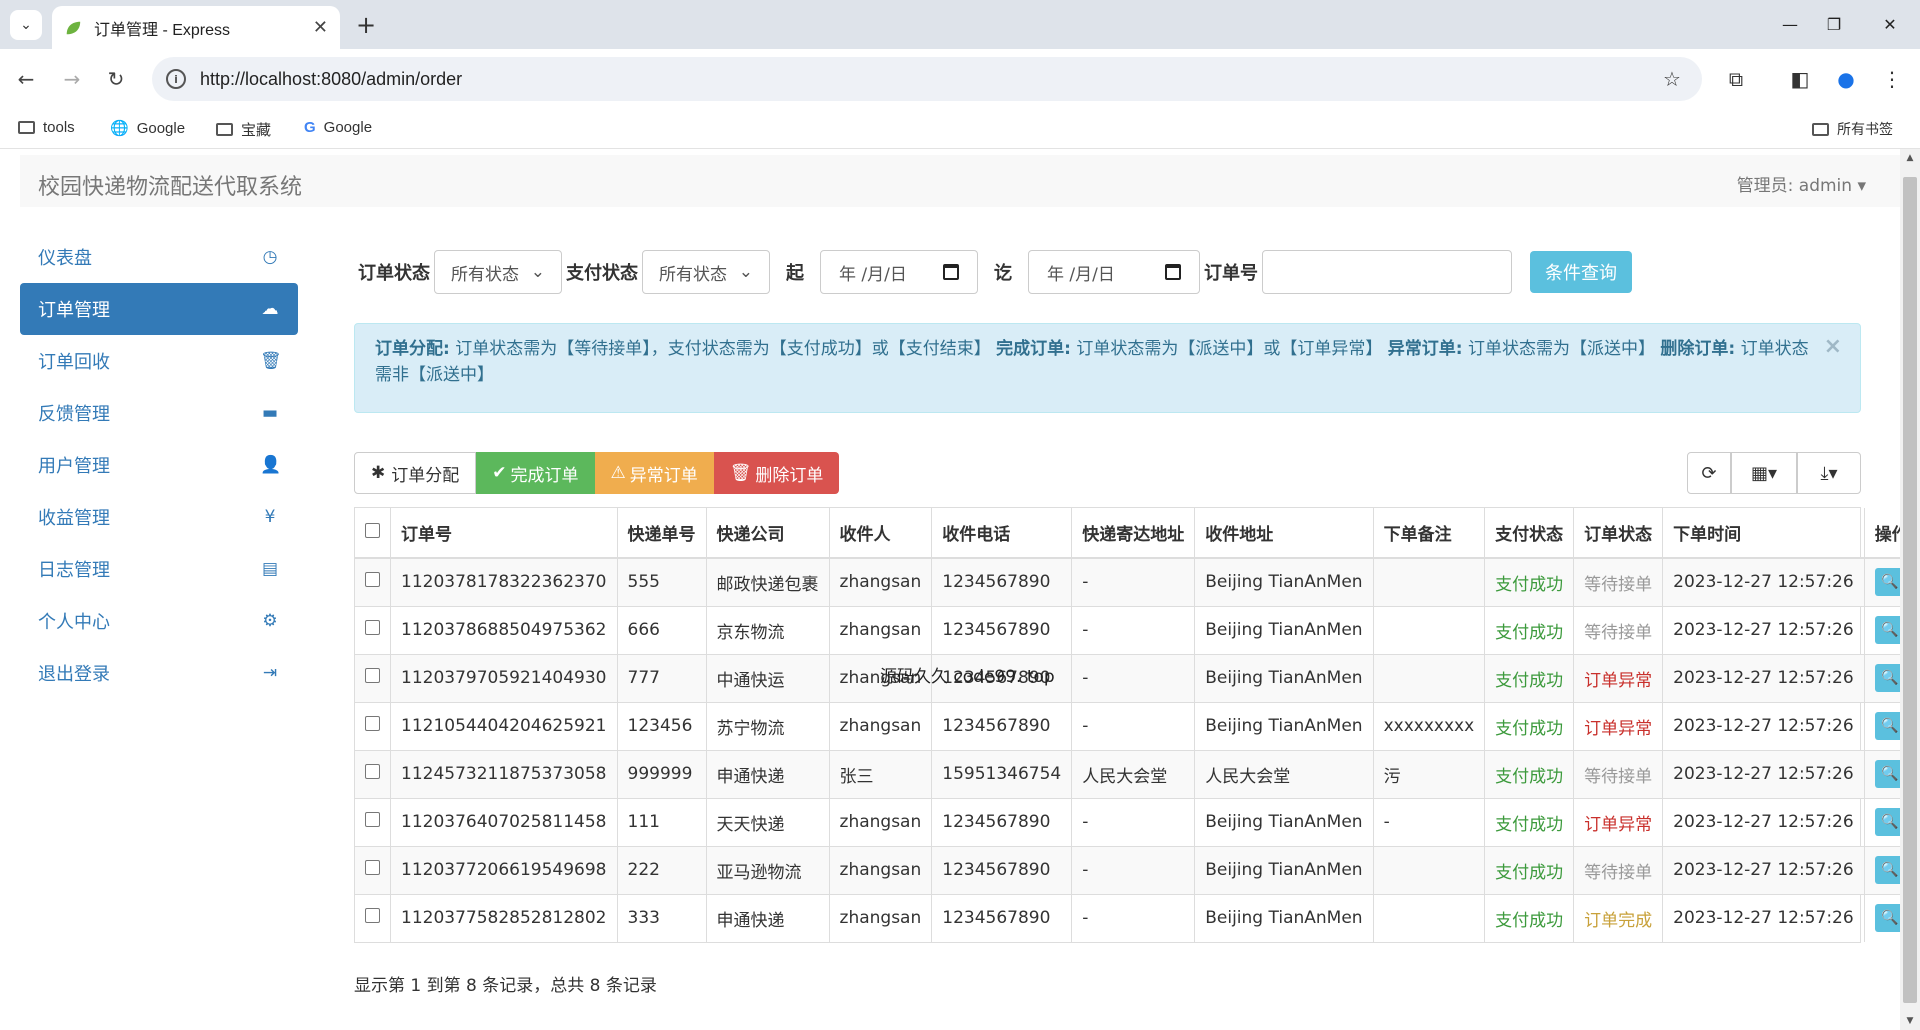 Image resolution: width=1920 pixels, height=1030 pixels. I want to click on pay-status-select: 所有状态 ⌄, so click(706, 272).